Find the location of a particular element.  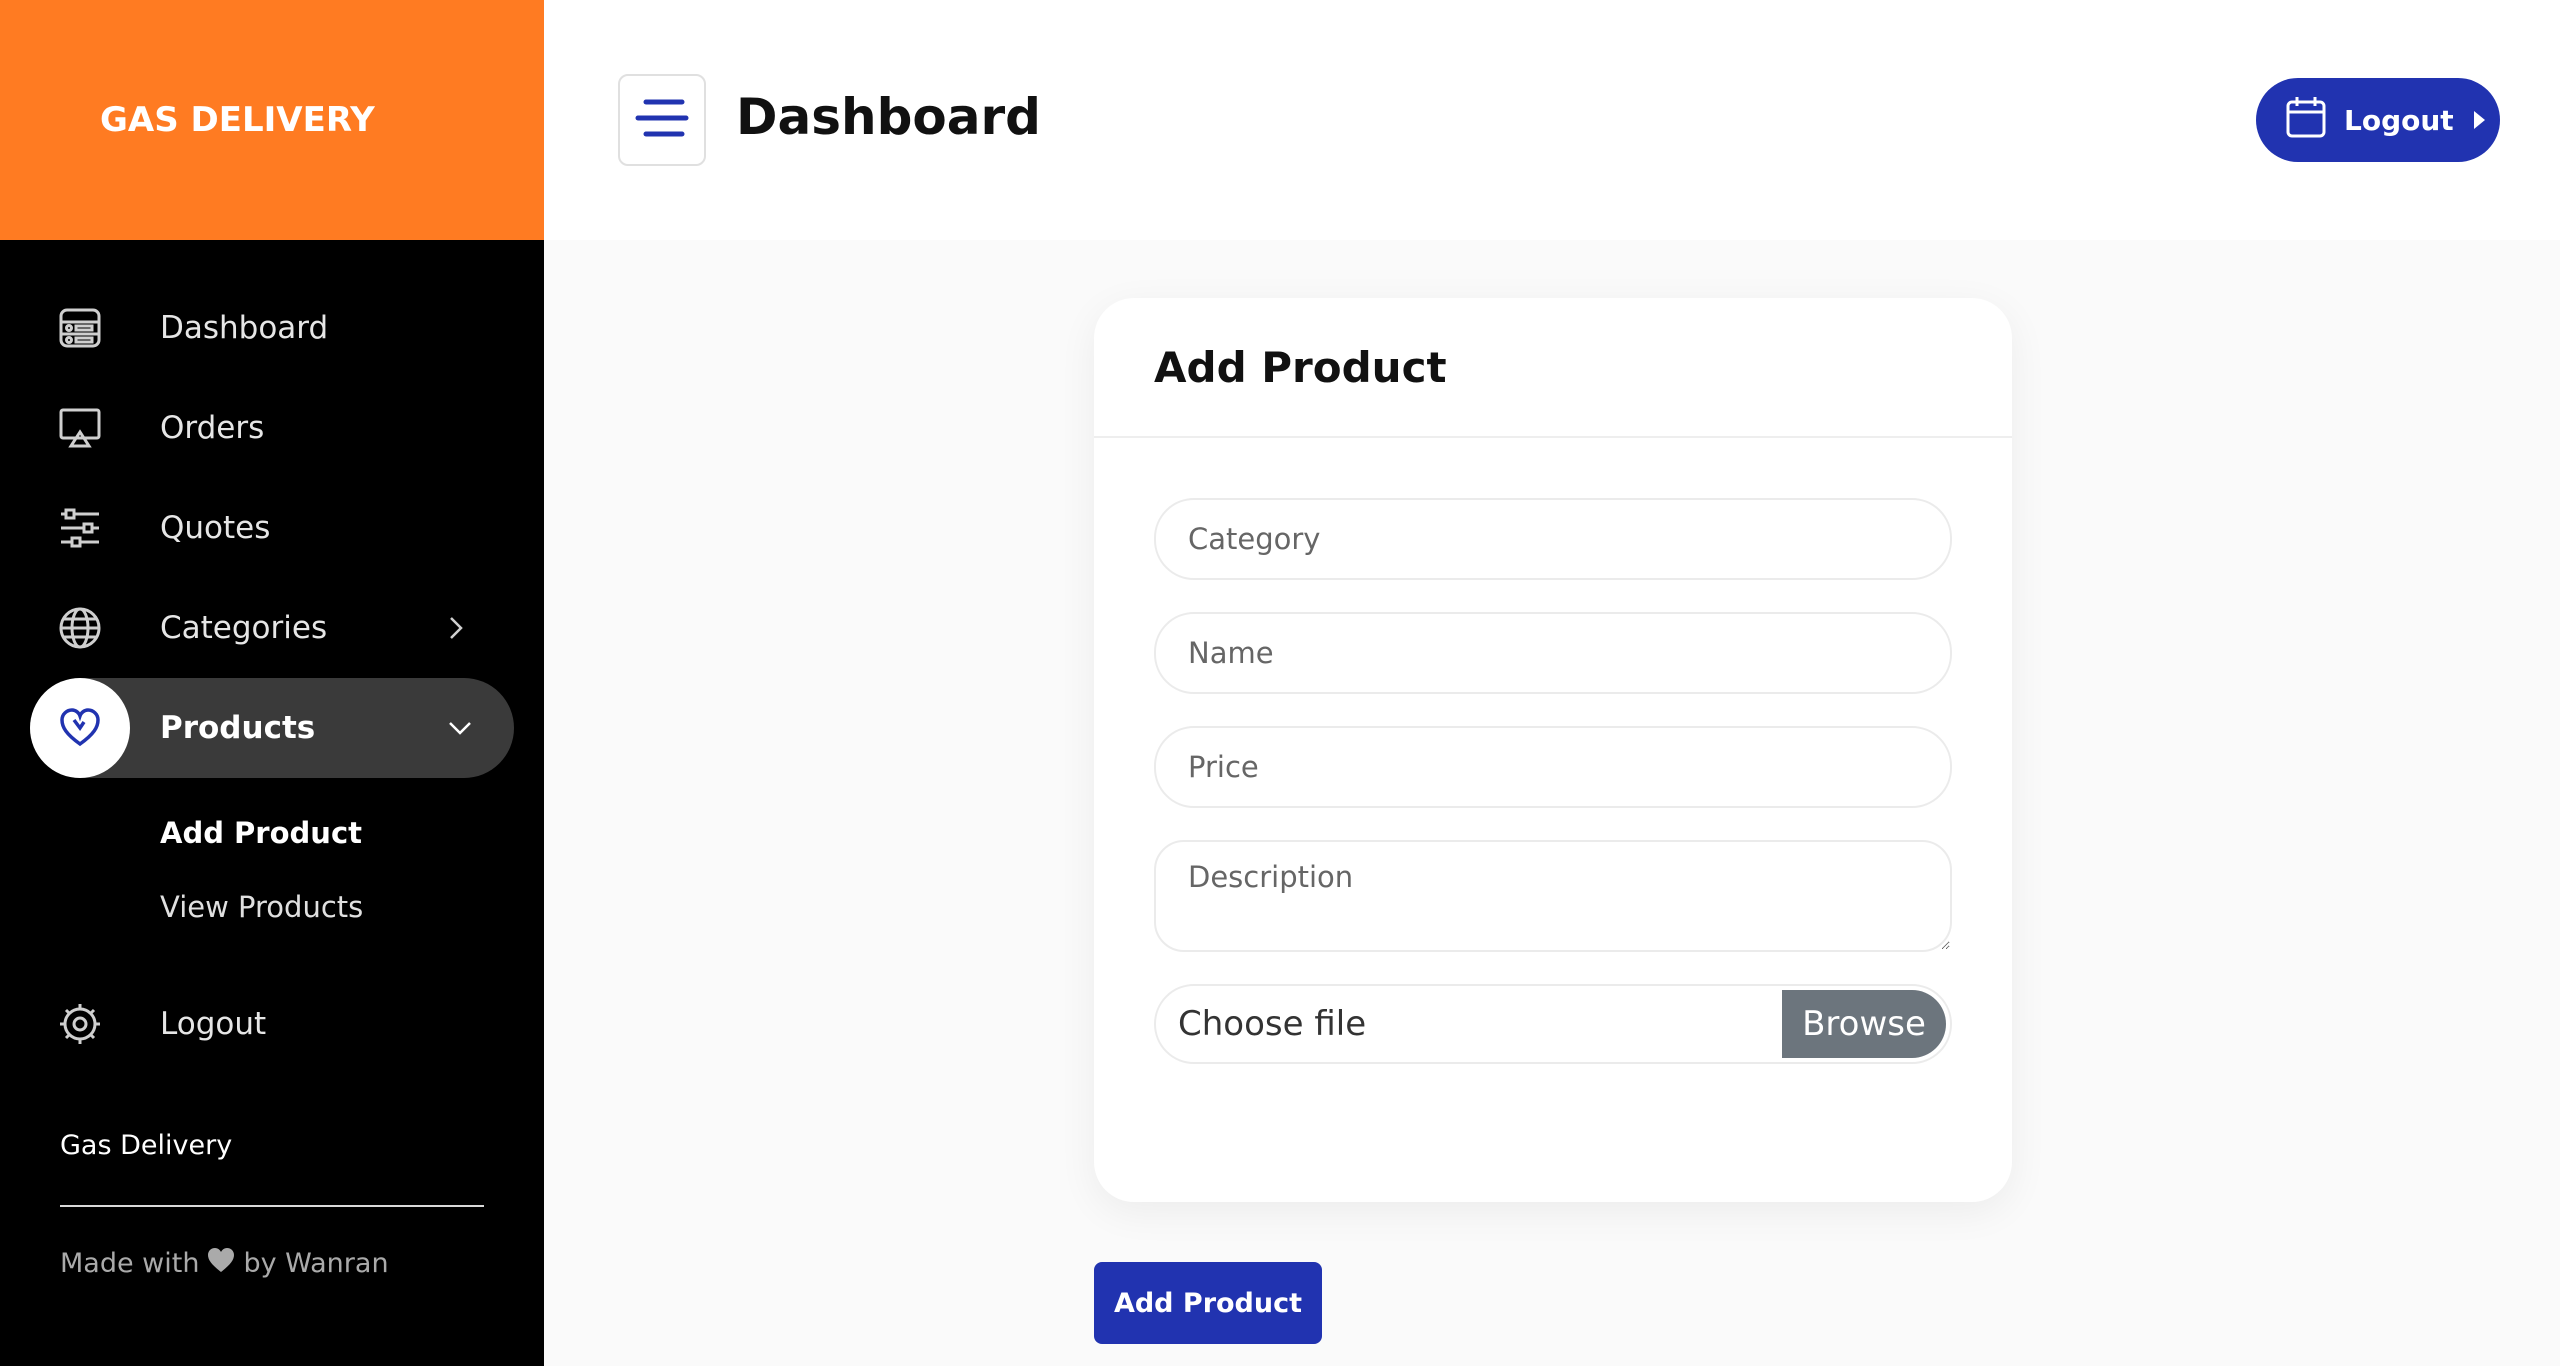

price-input is located at coordinates (1553, 767).